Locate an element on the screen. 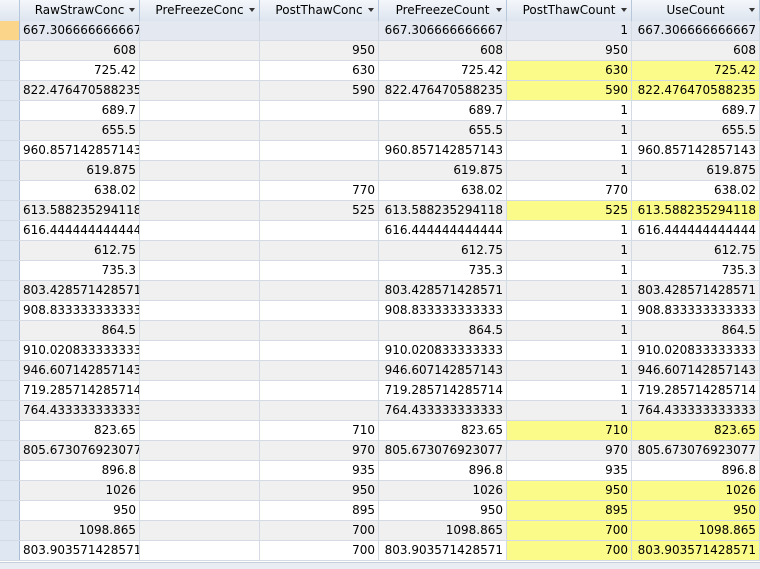 The image size is (760, 569). table-cell: 630 is located at coordinates (319, 70).